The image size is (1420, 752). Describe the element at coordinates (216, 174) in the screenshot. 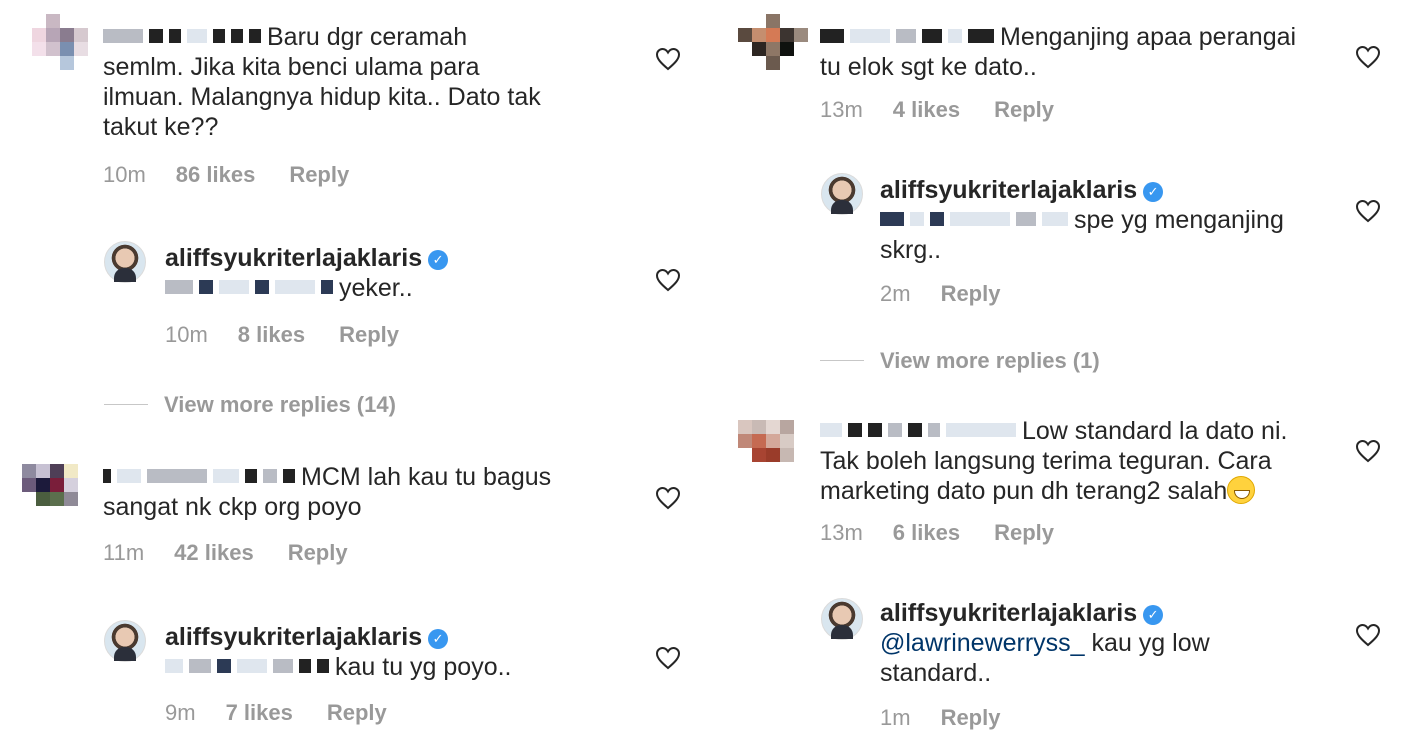

I see `likes-count: 86 likes` at that location.